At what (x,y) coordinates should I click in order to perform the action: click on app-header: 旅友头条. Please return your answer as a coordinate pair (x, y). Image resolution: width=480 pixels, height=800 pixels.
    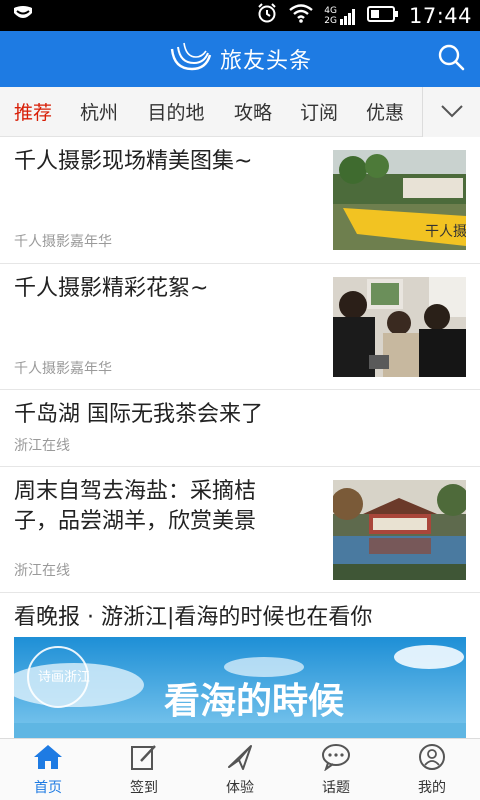
    Looking at the image, I should click on (240, 59).